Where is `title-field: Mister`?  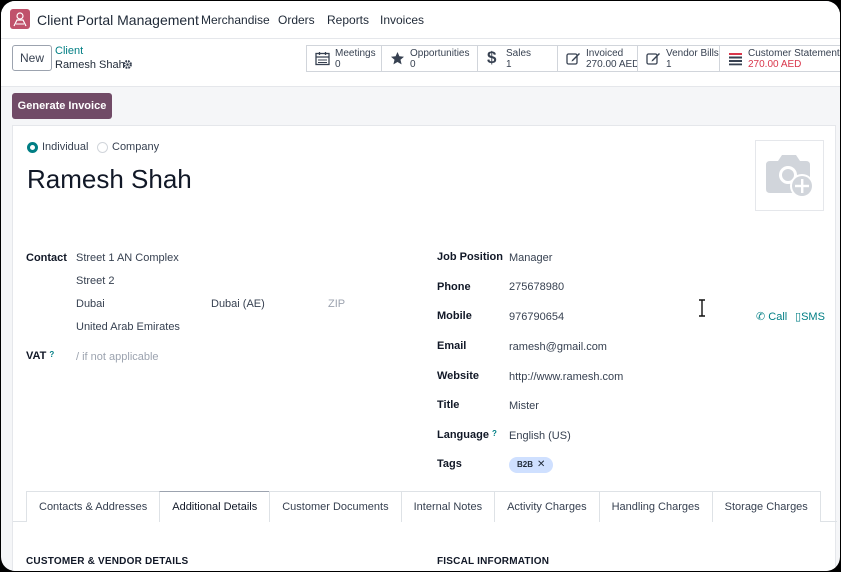 title-field: Mister is located at coordinates (524, 406).